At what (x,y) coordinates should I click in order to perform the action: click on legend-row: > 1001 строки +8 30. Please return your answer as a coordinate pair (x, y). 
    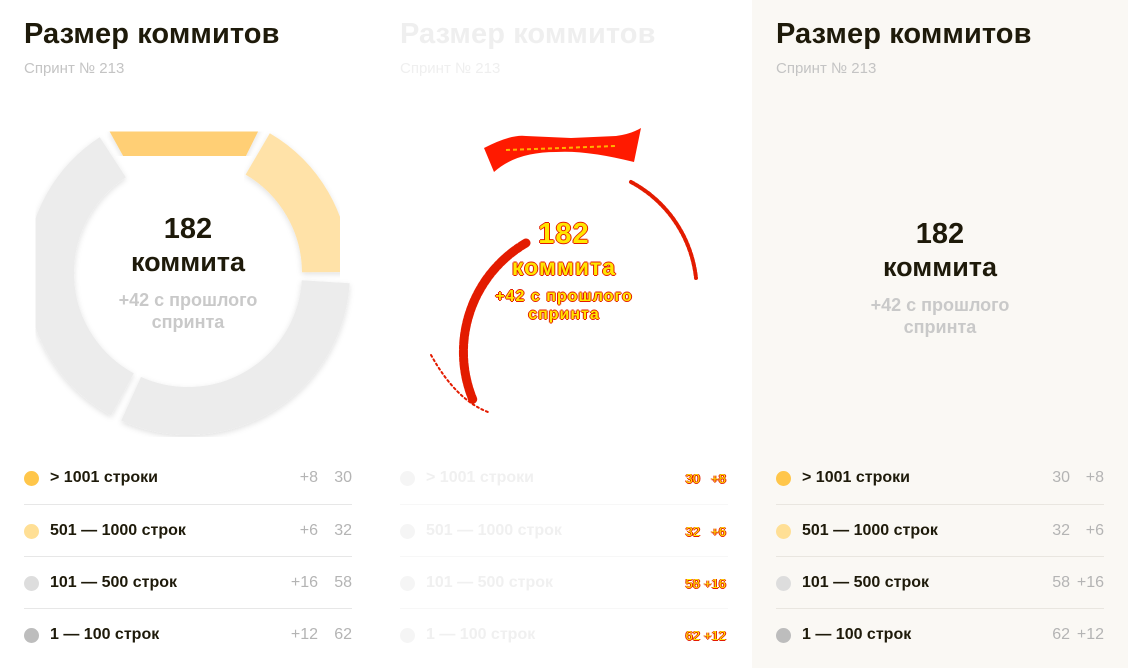
    Looking at the image, I should click on (188, 478).